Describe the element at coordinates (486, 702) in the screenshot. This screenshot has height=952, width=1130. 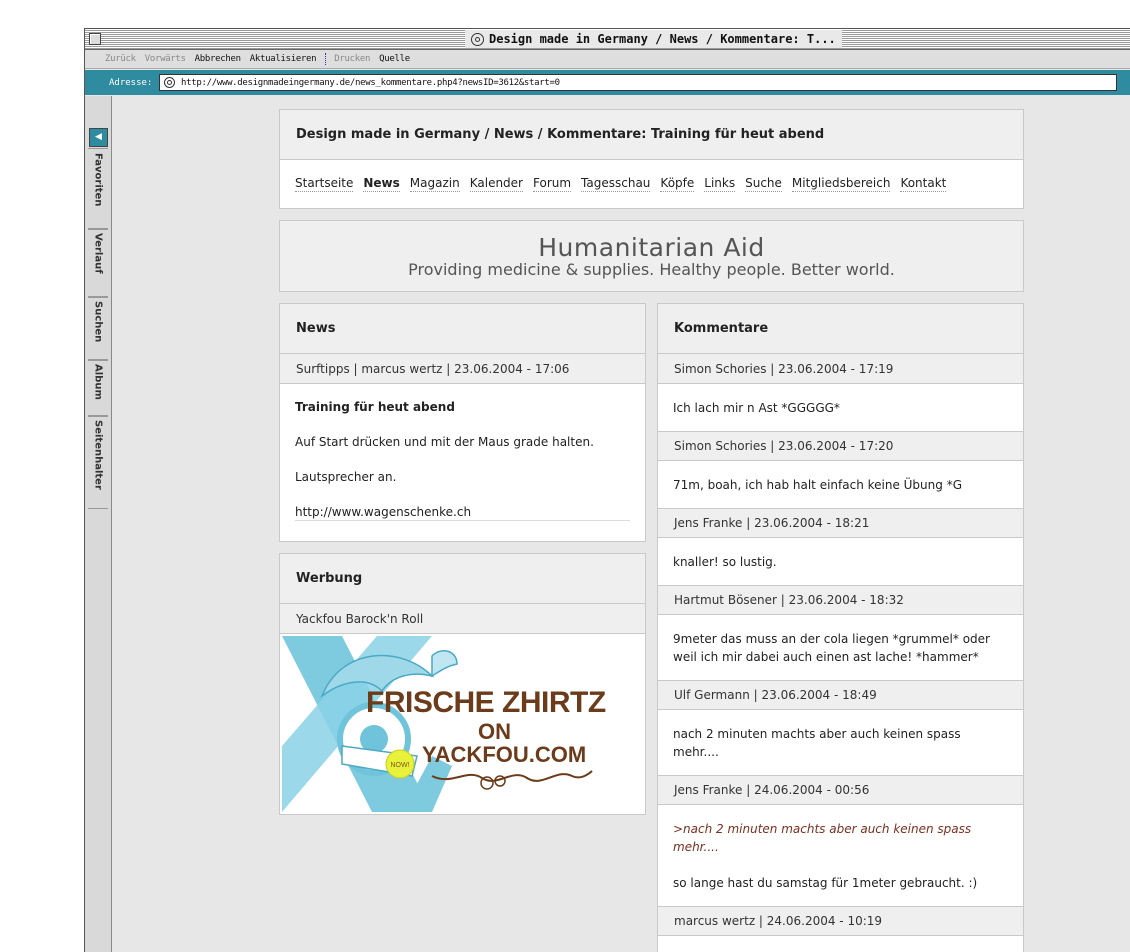
I see `banner-line1: FRISCHE ZHIRTZ` at that location.